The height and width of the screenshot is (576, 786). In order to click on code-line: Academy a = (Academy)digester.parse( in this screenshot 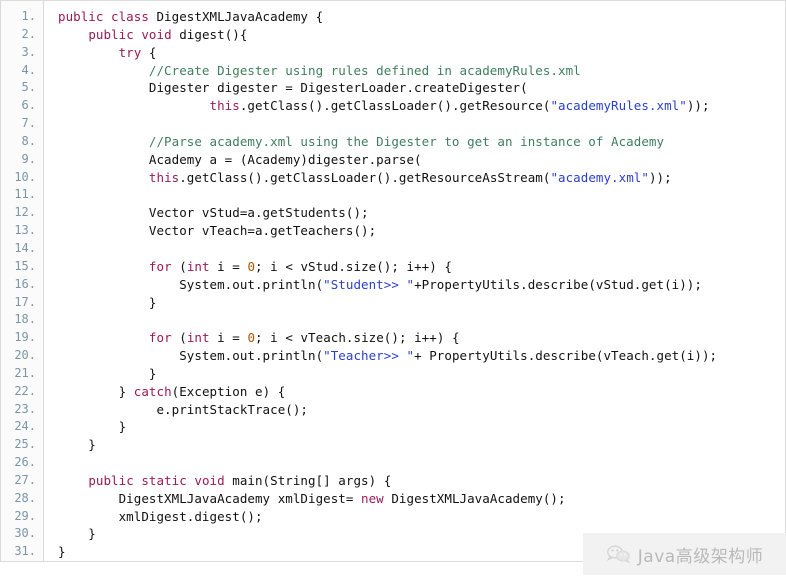, I will do `click(421, 160)`.